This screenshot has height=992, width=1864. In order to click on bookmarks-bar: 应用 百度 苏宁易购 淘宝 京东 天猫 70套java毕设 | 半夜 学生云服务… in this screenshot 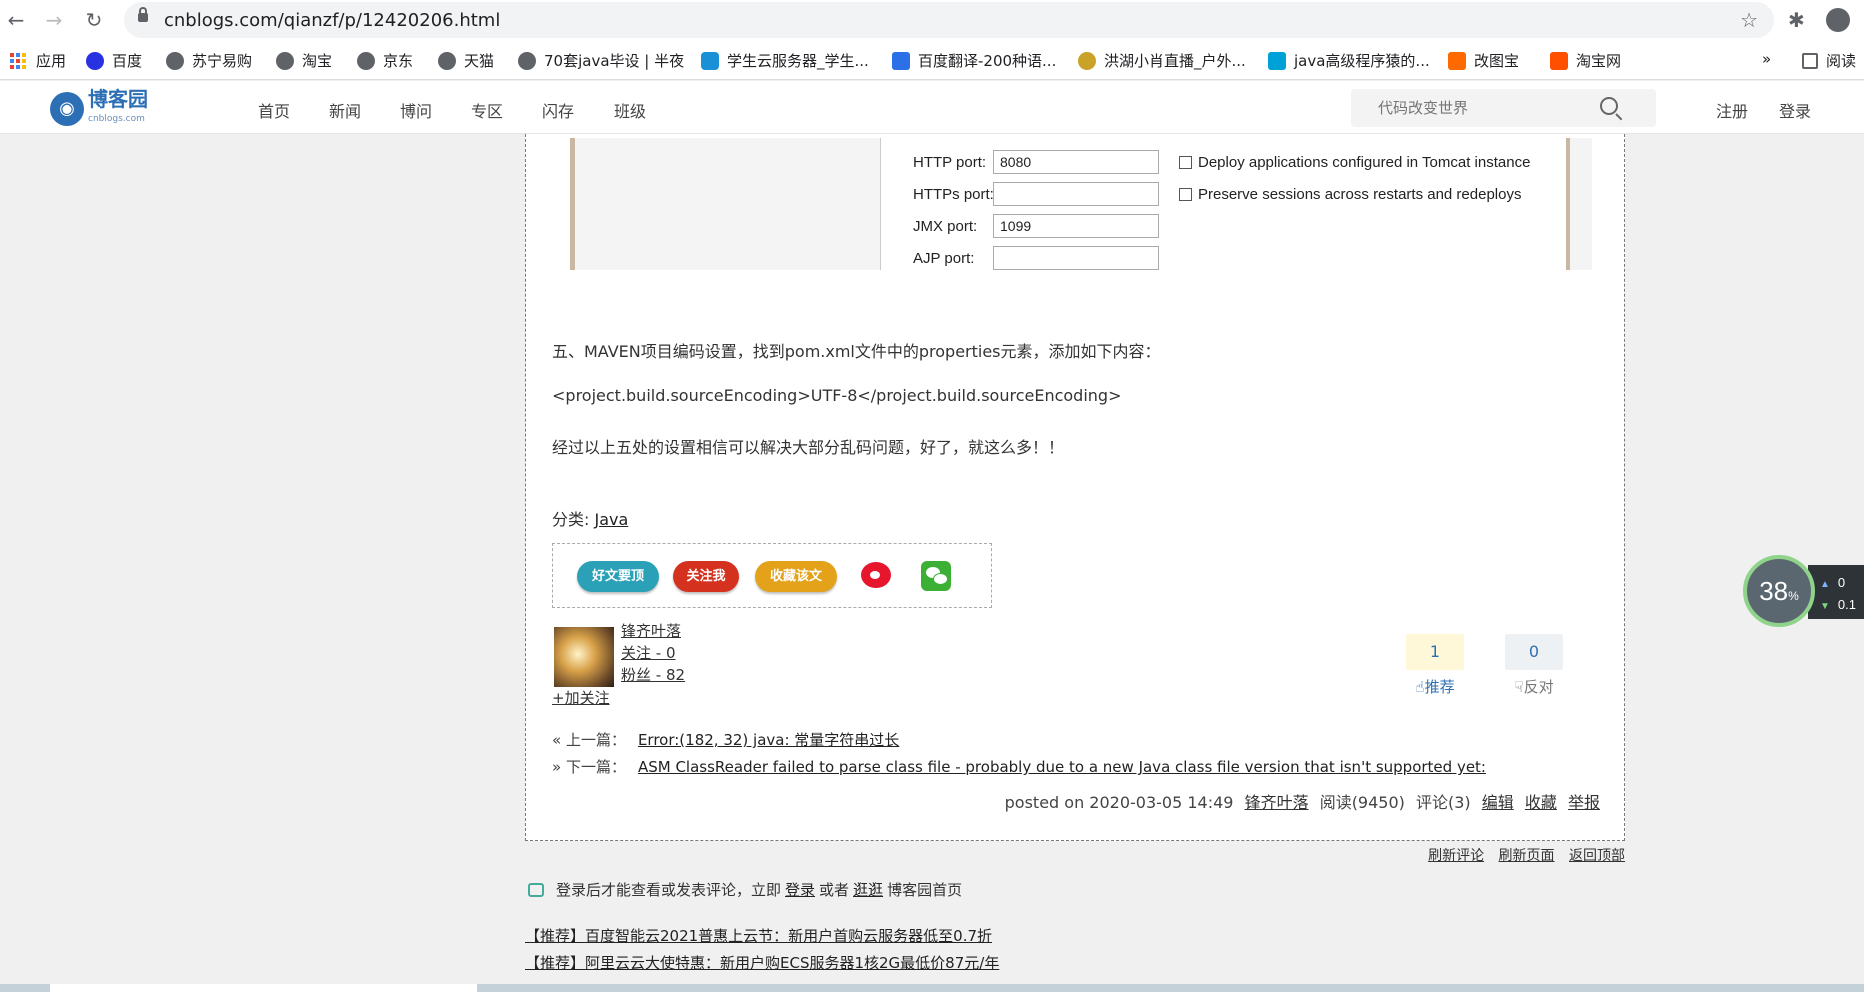, I will do `click(932, 60)`.